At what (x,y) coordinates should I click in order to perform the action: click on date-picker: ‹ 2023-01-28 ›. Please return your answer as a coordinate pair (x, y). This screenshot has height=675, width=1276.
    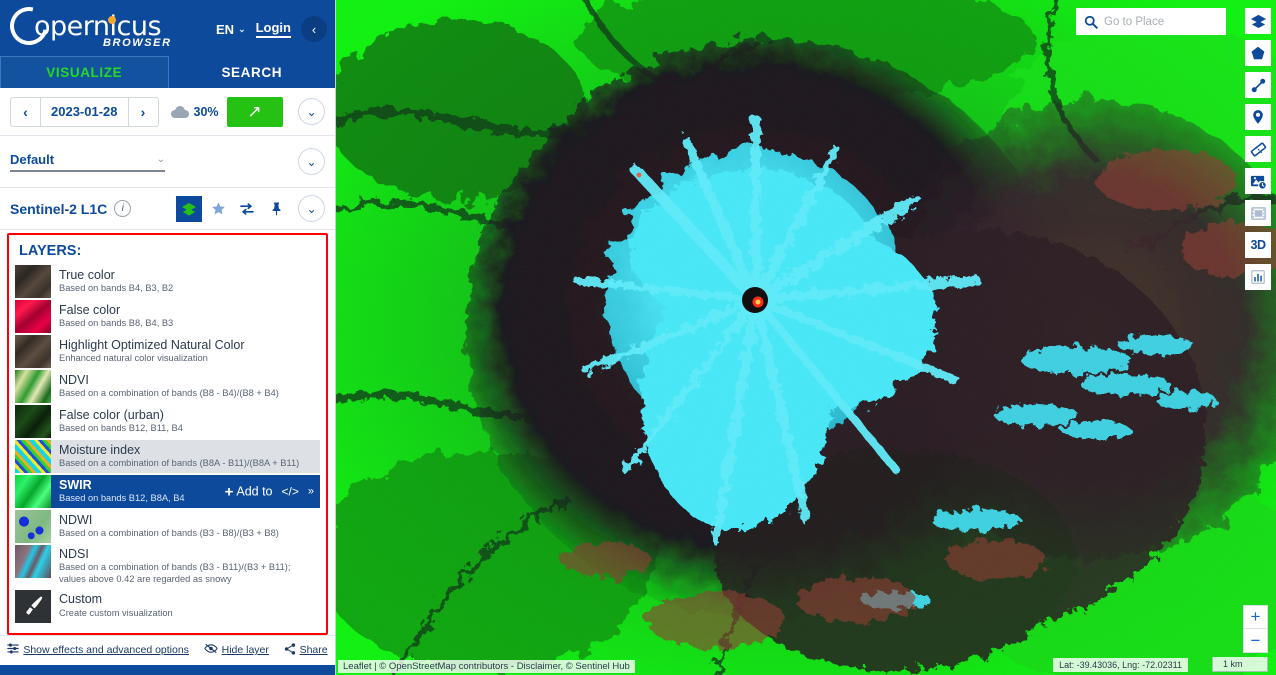
    Looking at the image, I should click on (84, 111).